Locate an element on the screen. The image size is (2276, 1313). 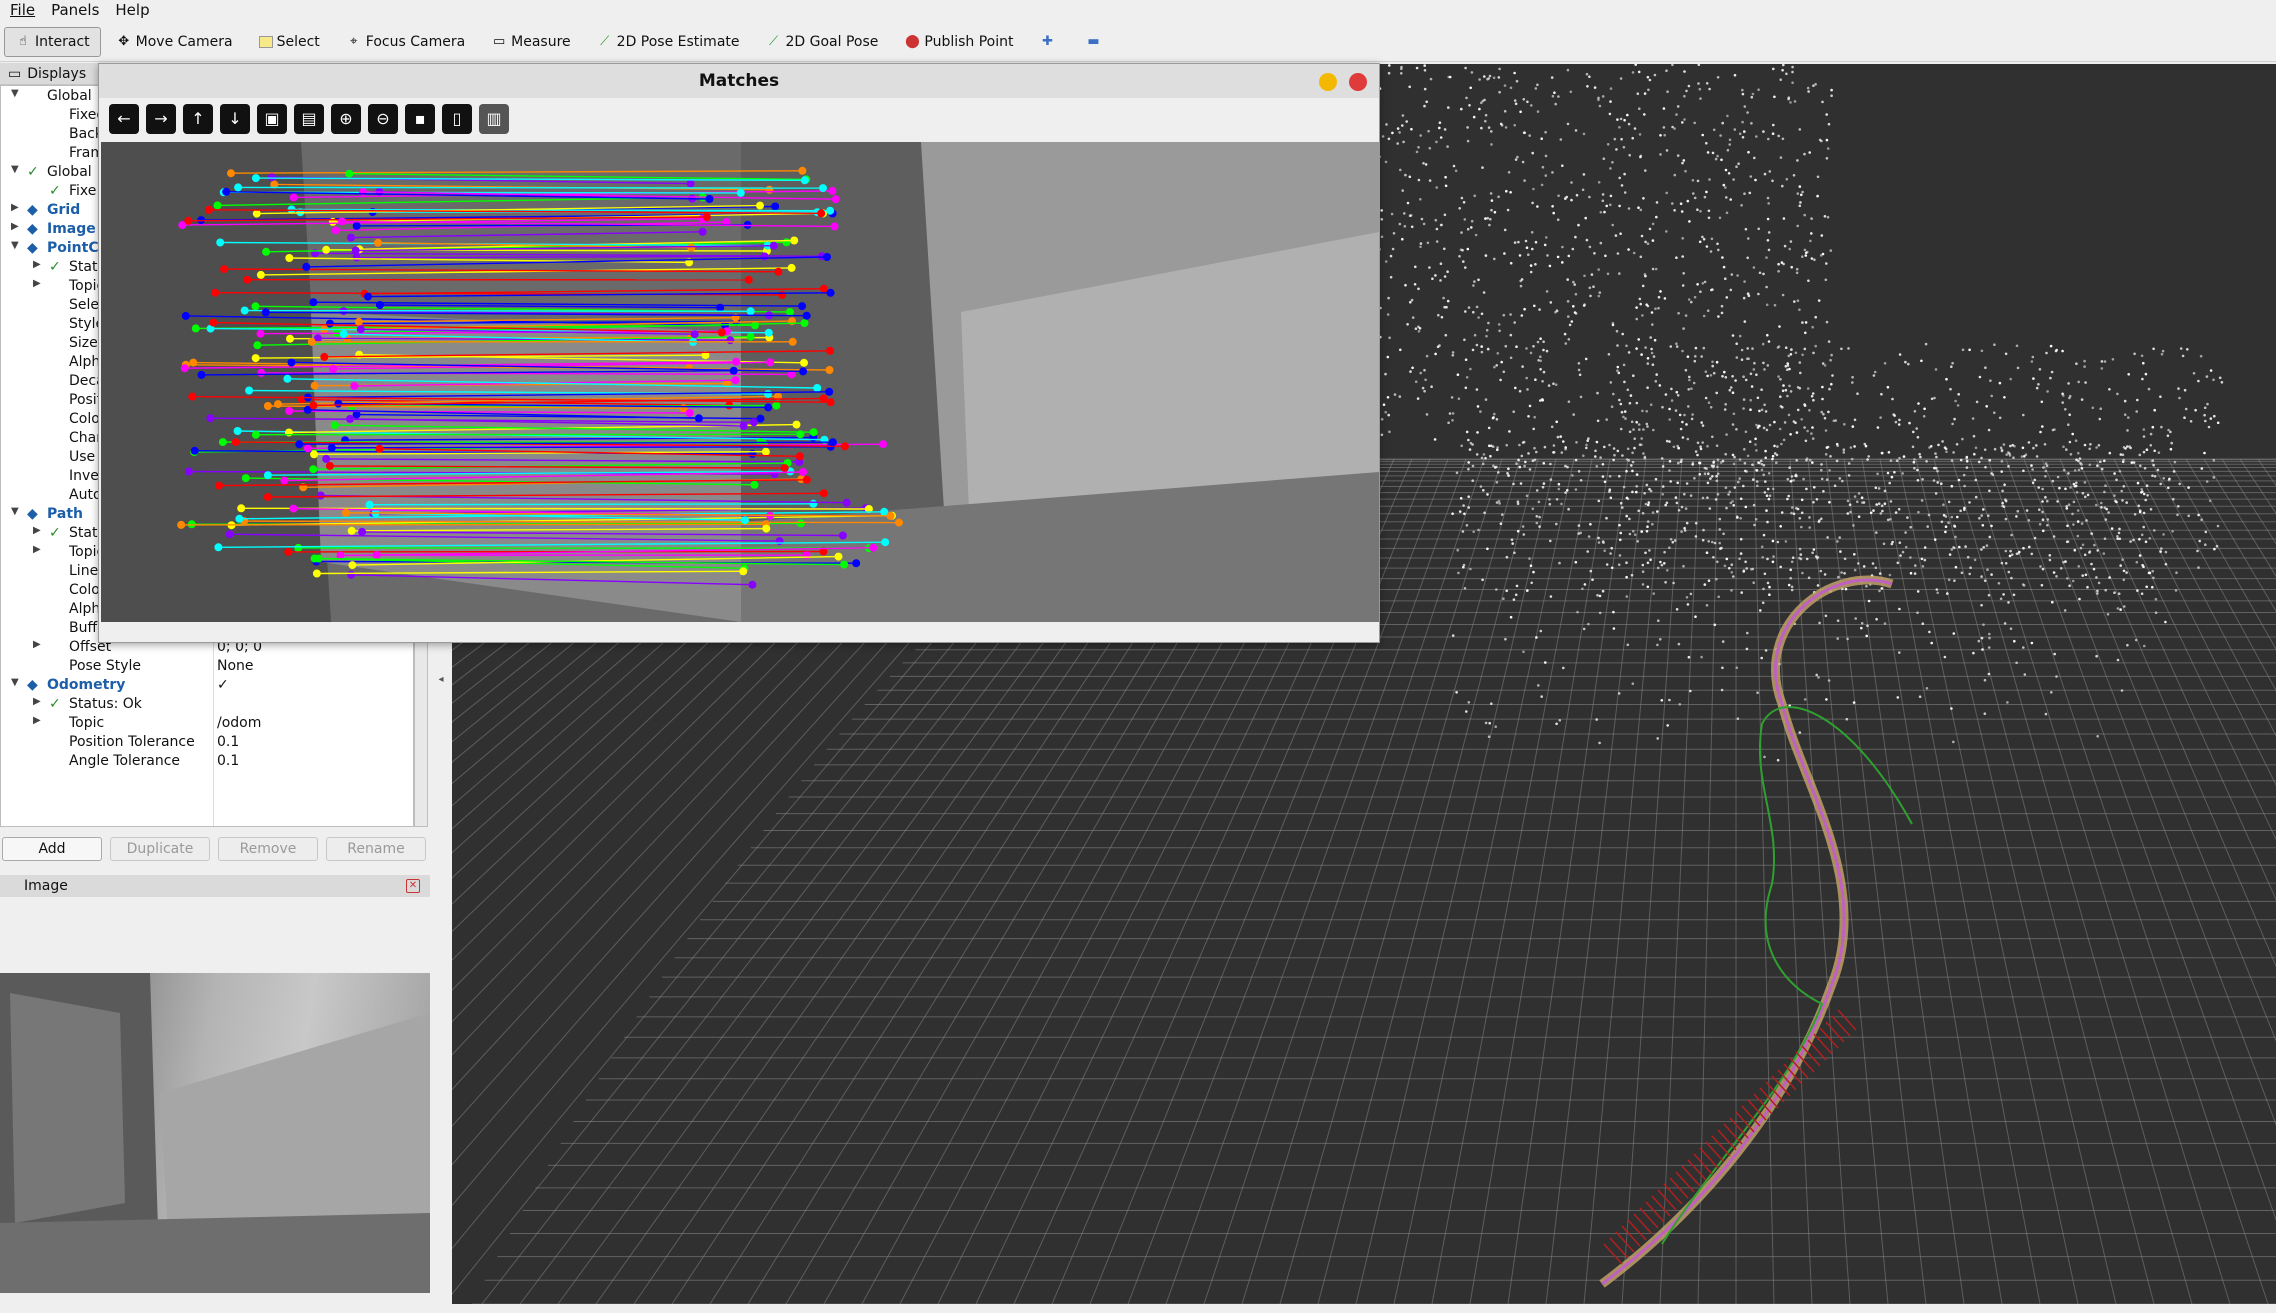
save-icon: ▪ is located at coordinates (420, 119).